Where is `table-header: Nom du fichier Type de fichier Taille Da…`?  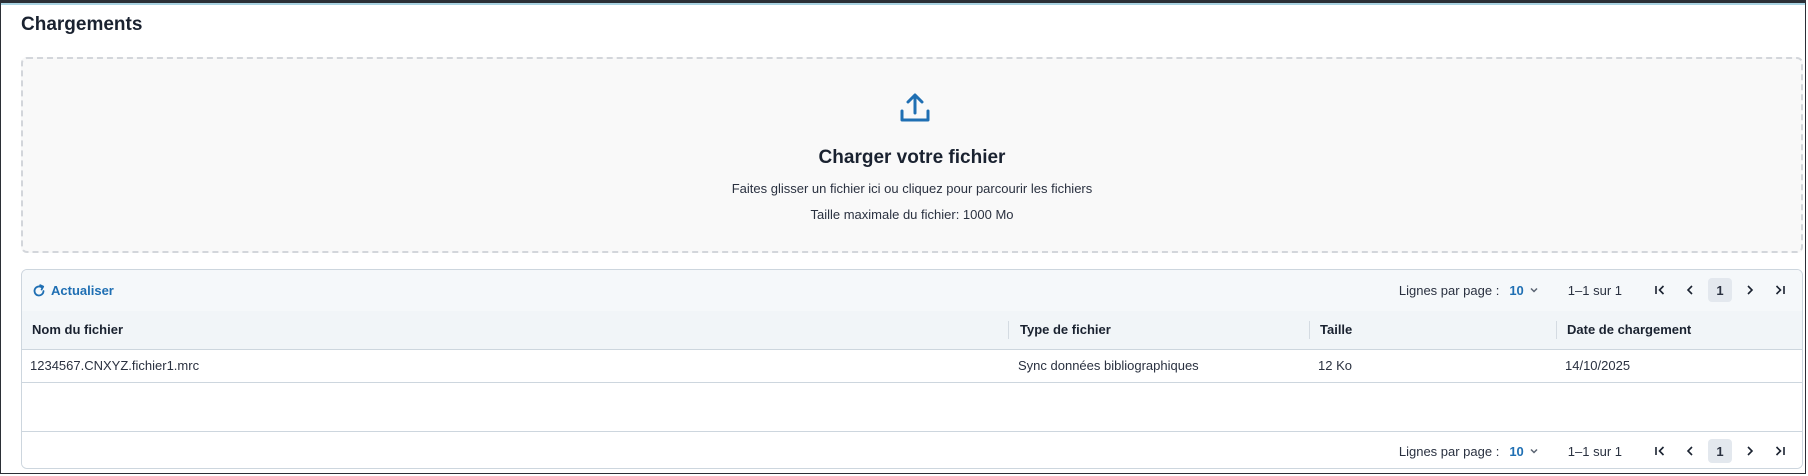
table-header: Nom du fichier Type de fichier Taille Da… is located at coordinates (912, 330).